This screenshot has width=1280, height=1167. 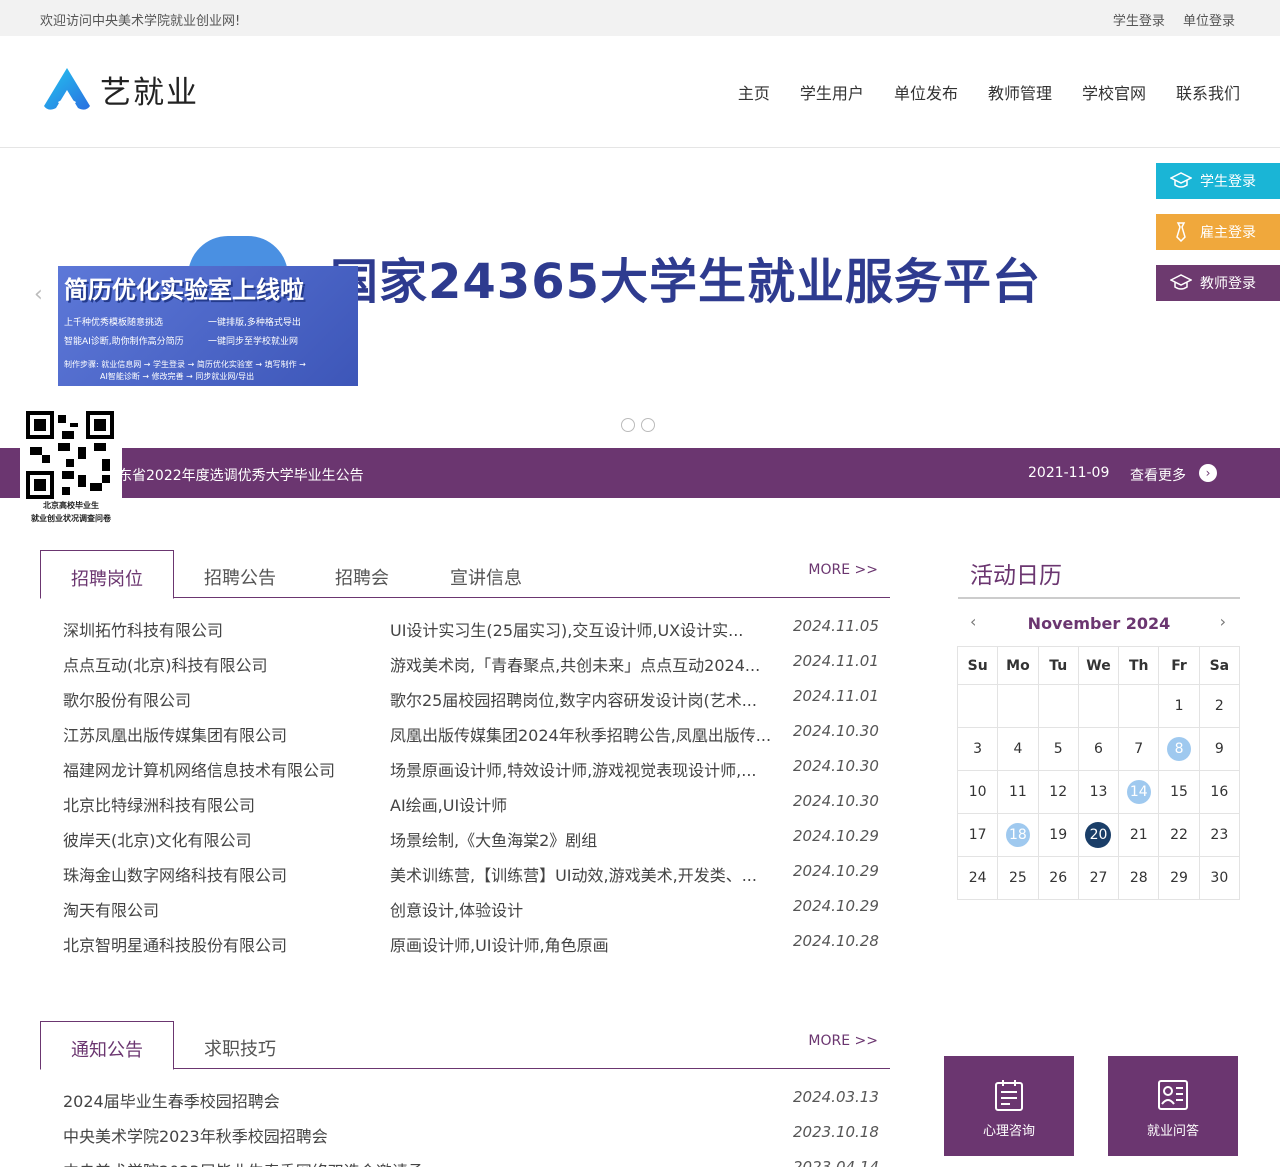 What do you see at coordinates (471, 809) in the screenshot?
I see `table-row: 北京比特绿洲科技有限公司 AI绘画,UI设计师 2024.10.30` at bounding box center [471, 809].